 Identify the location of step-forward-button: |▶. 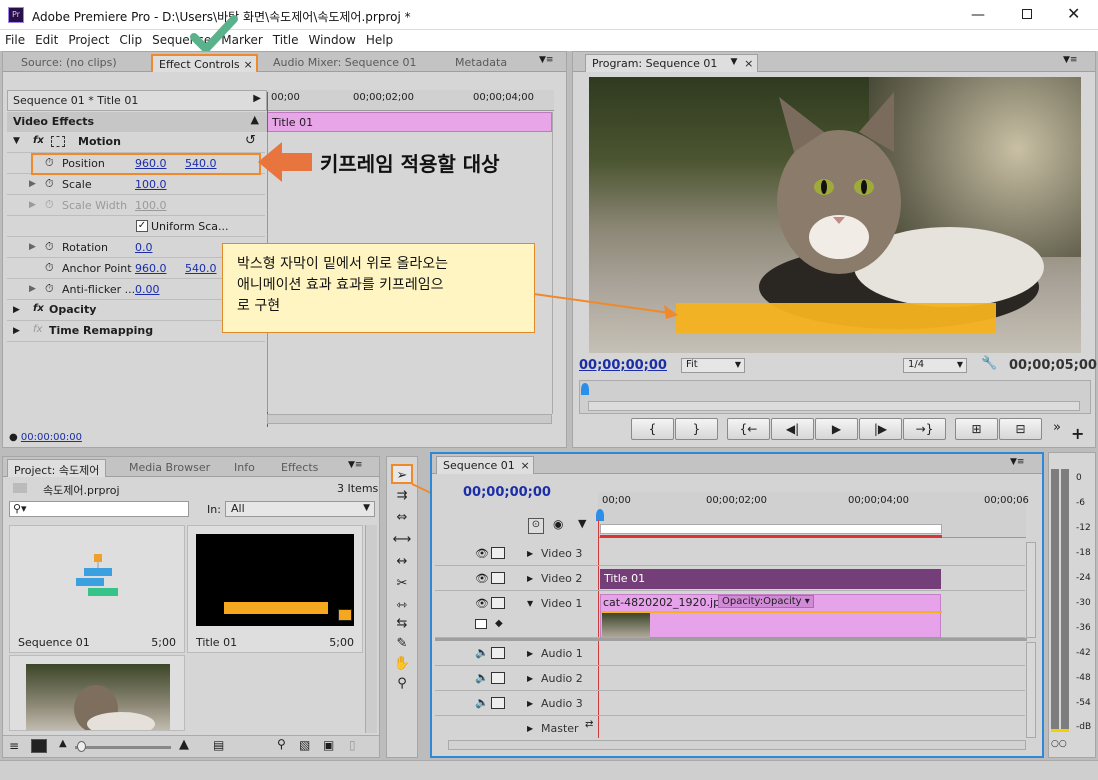
(880, 429).